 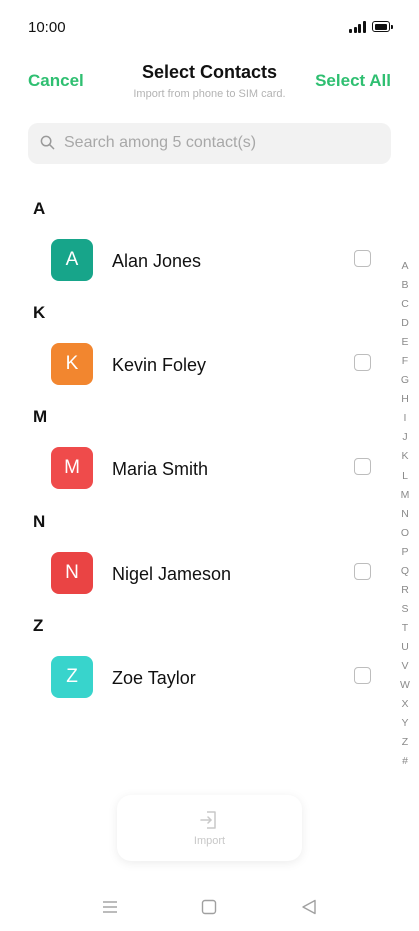 I want to click on avatar: K, so click(x=72, y=364).